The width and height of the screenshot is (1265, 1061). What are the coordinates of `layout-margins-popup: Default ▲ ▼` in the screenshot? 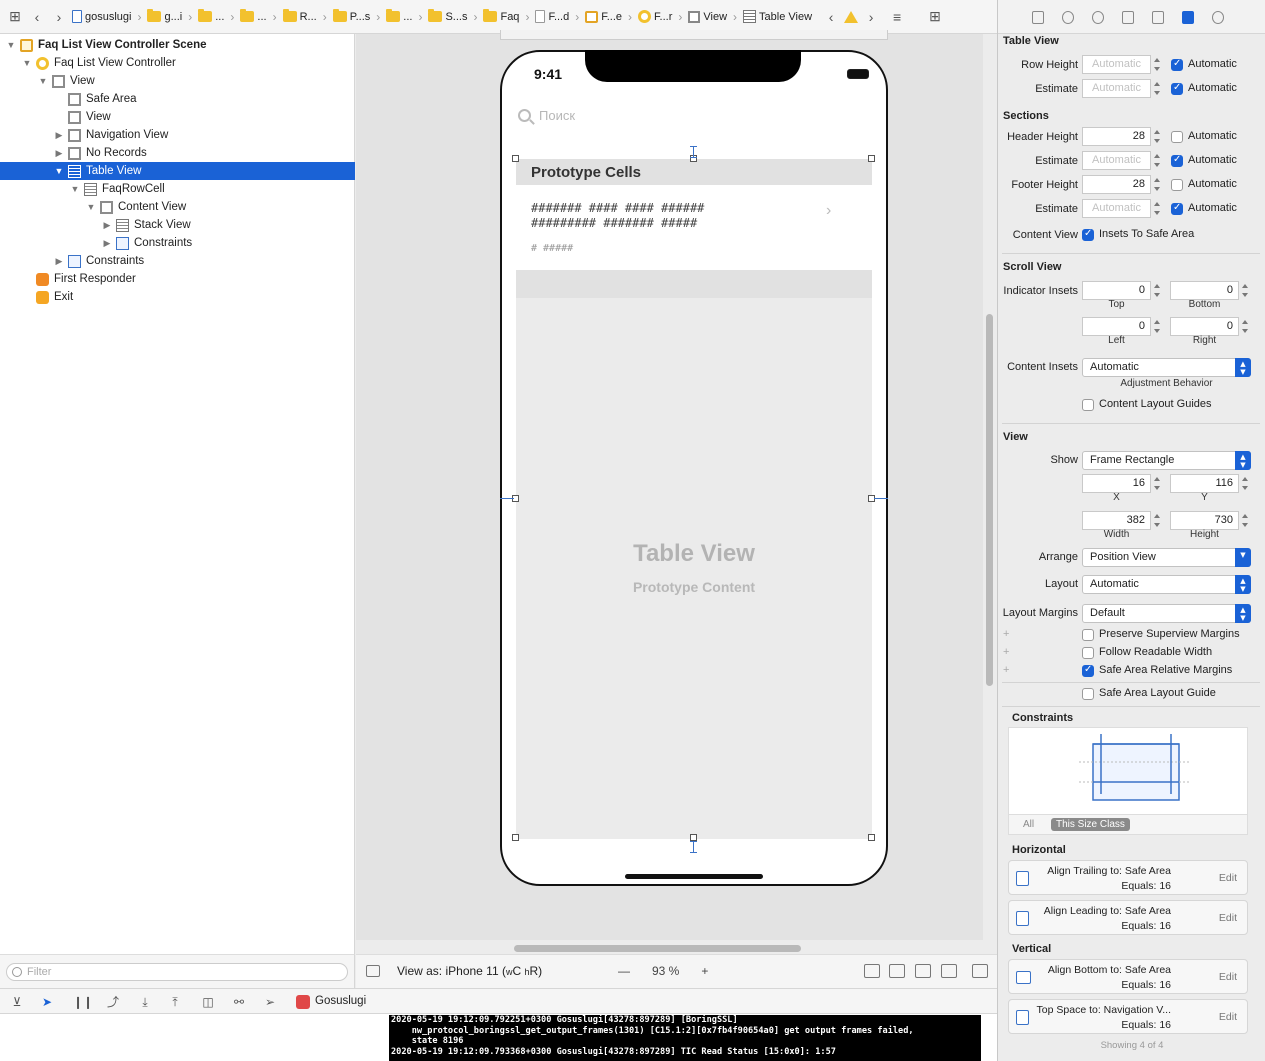 It's located at (1166, 613).